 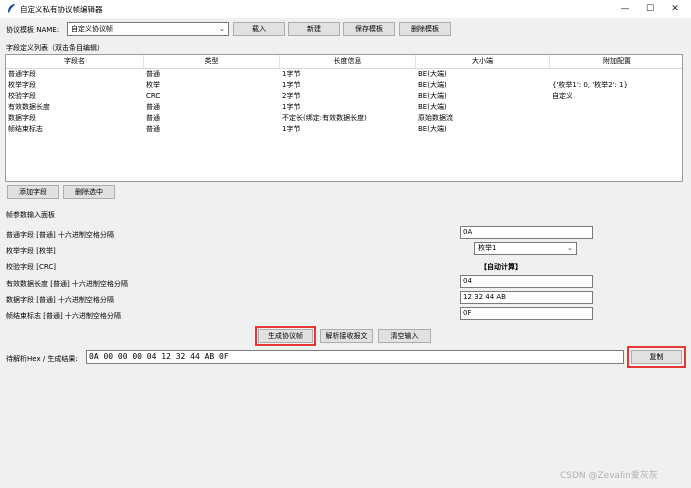 What do you see at coordinates (33, 192) in the screenshot?
I see `add-field-button: 添加字段` at bounding box center [33, 192].